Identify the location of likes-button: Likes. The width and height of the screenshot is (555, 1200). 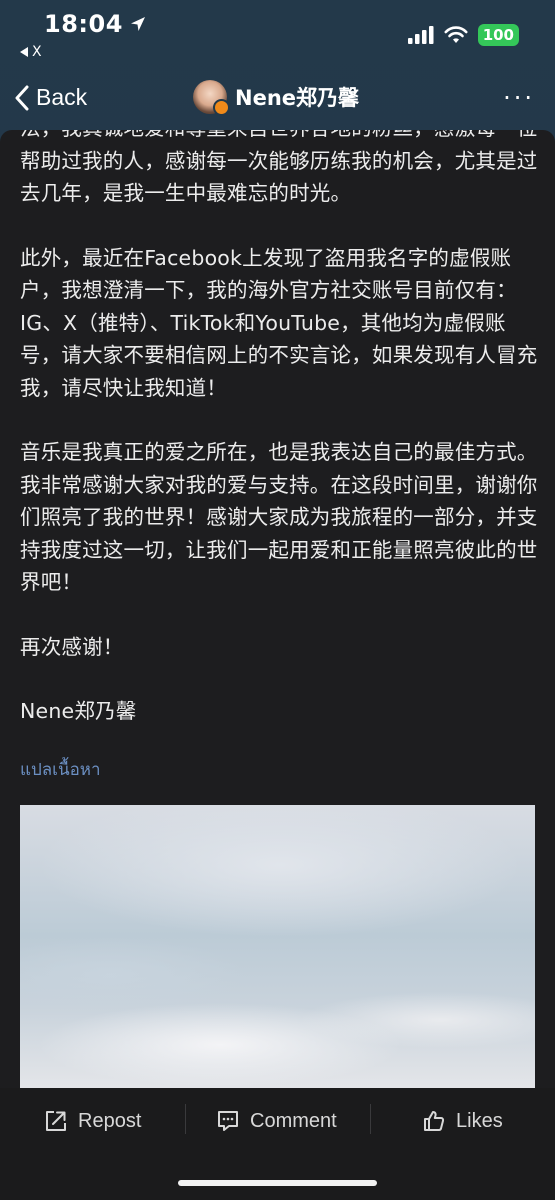
(462, 1121).